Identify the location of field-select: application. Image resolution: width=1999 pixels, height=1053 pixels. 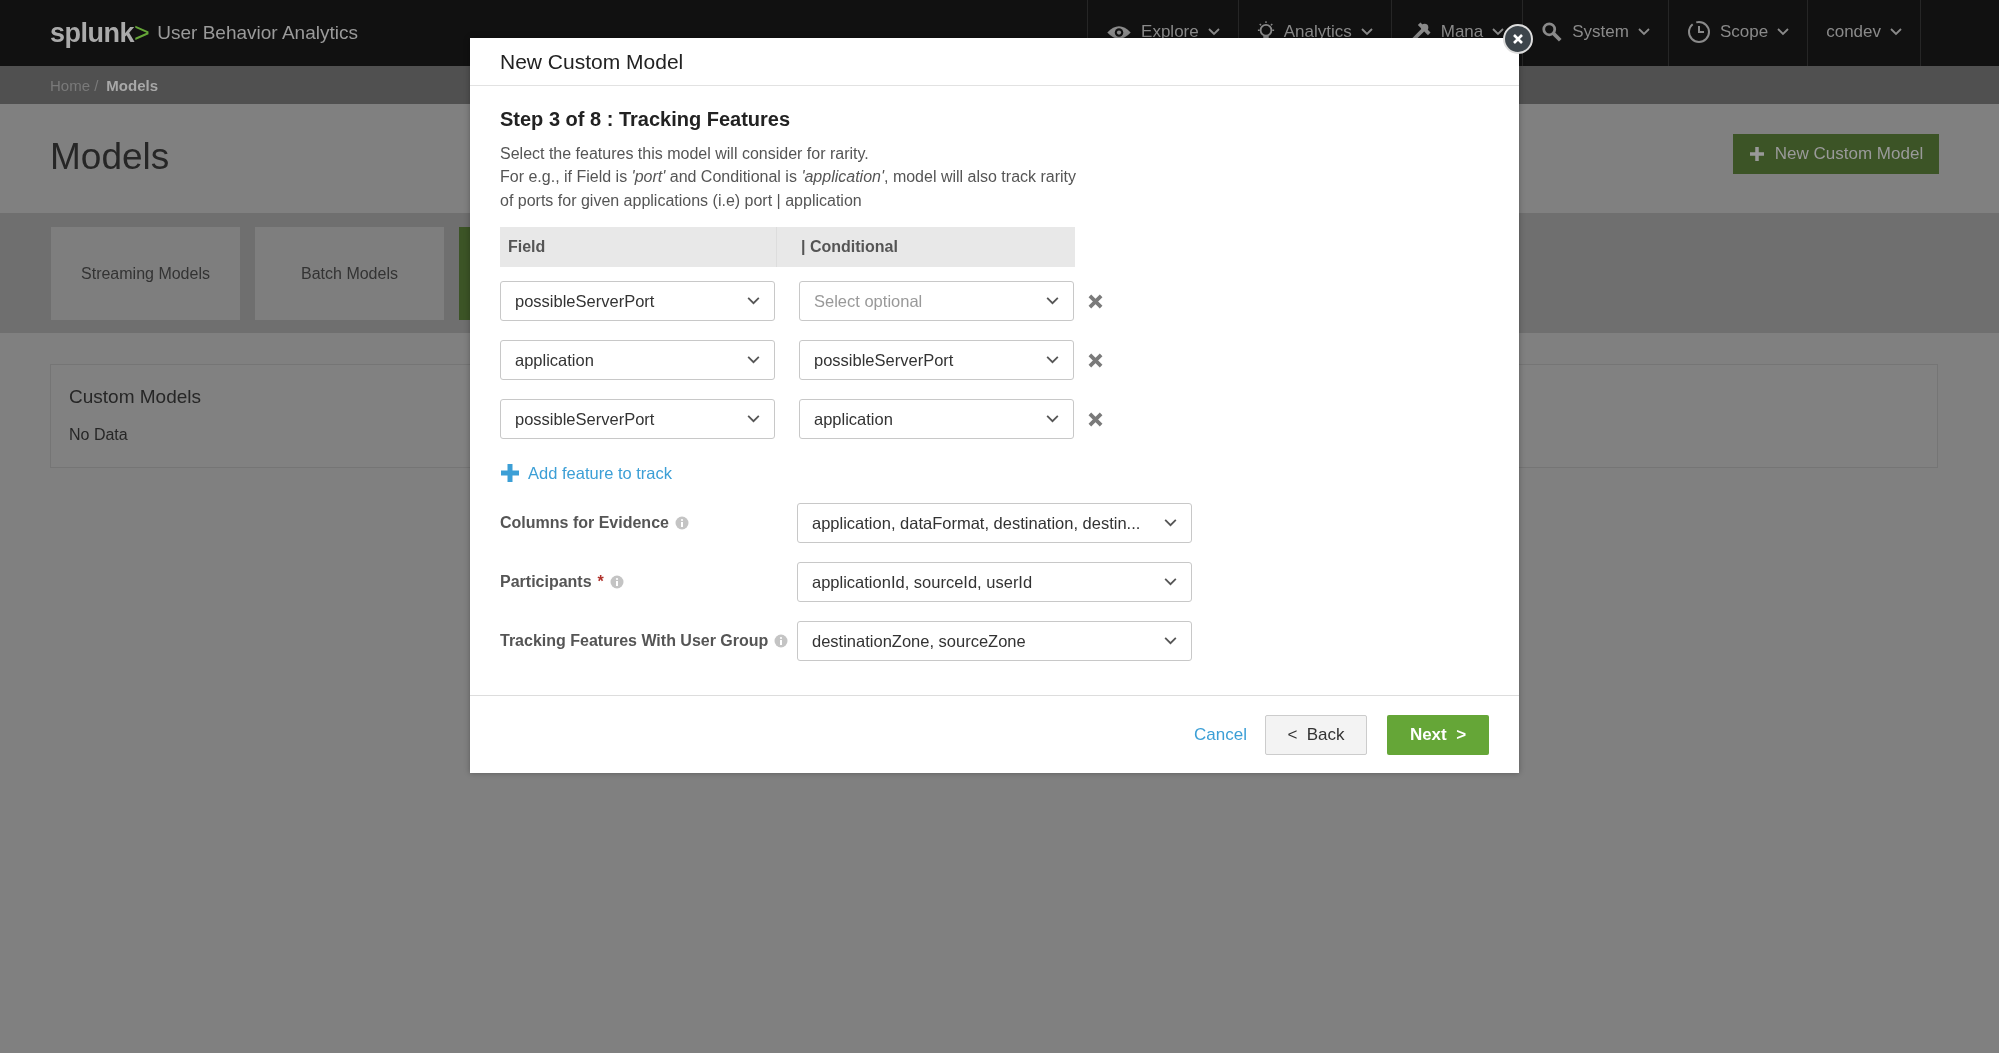
(637, 360).